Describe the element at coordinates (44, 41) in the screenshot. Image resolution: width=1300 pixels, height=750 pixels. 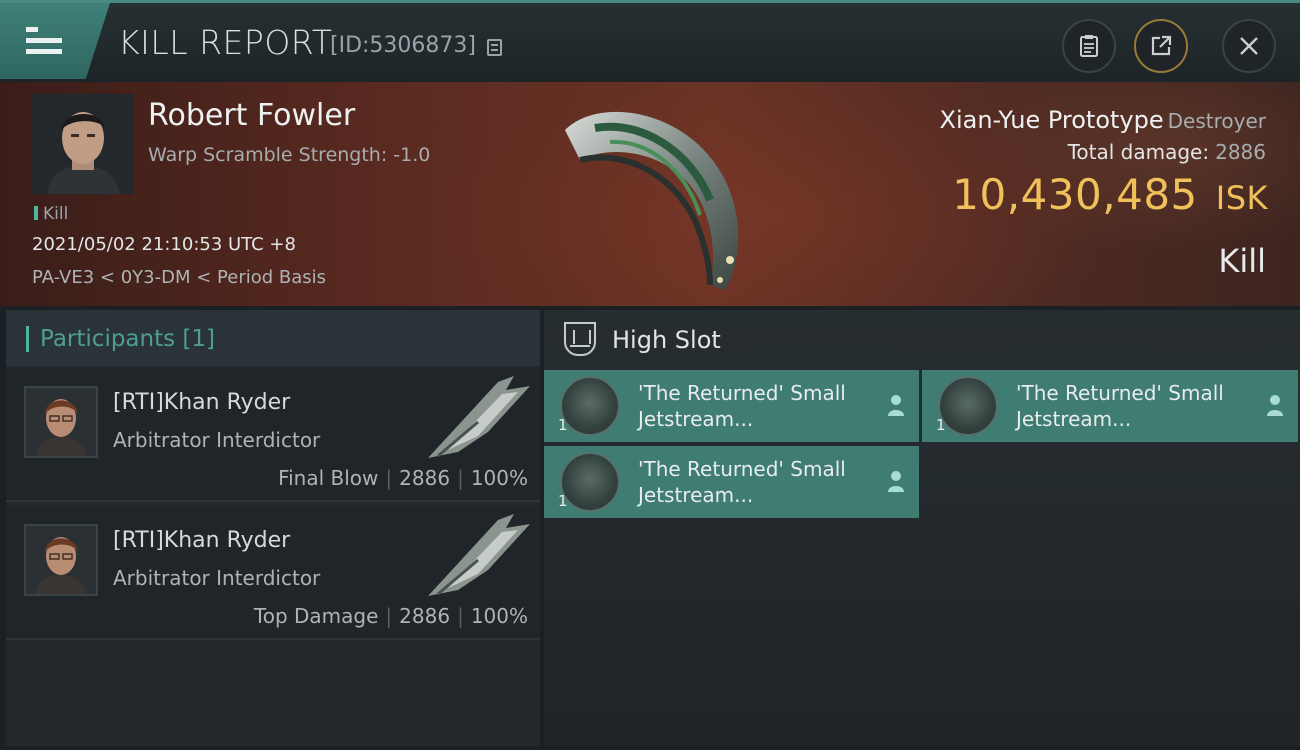
I see `menu-icon` at that location.